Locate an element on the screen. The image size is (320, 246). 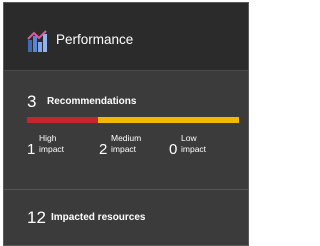
performance-chart-icon is located at coordinates (37, 41).